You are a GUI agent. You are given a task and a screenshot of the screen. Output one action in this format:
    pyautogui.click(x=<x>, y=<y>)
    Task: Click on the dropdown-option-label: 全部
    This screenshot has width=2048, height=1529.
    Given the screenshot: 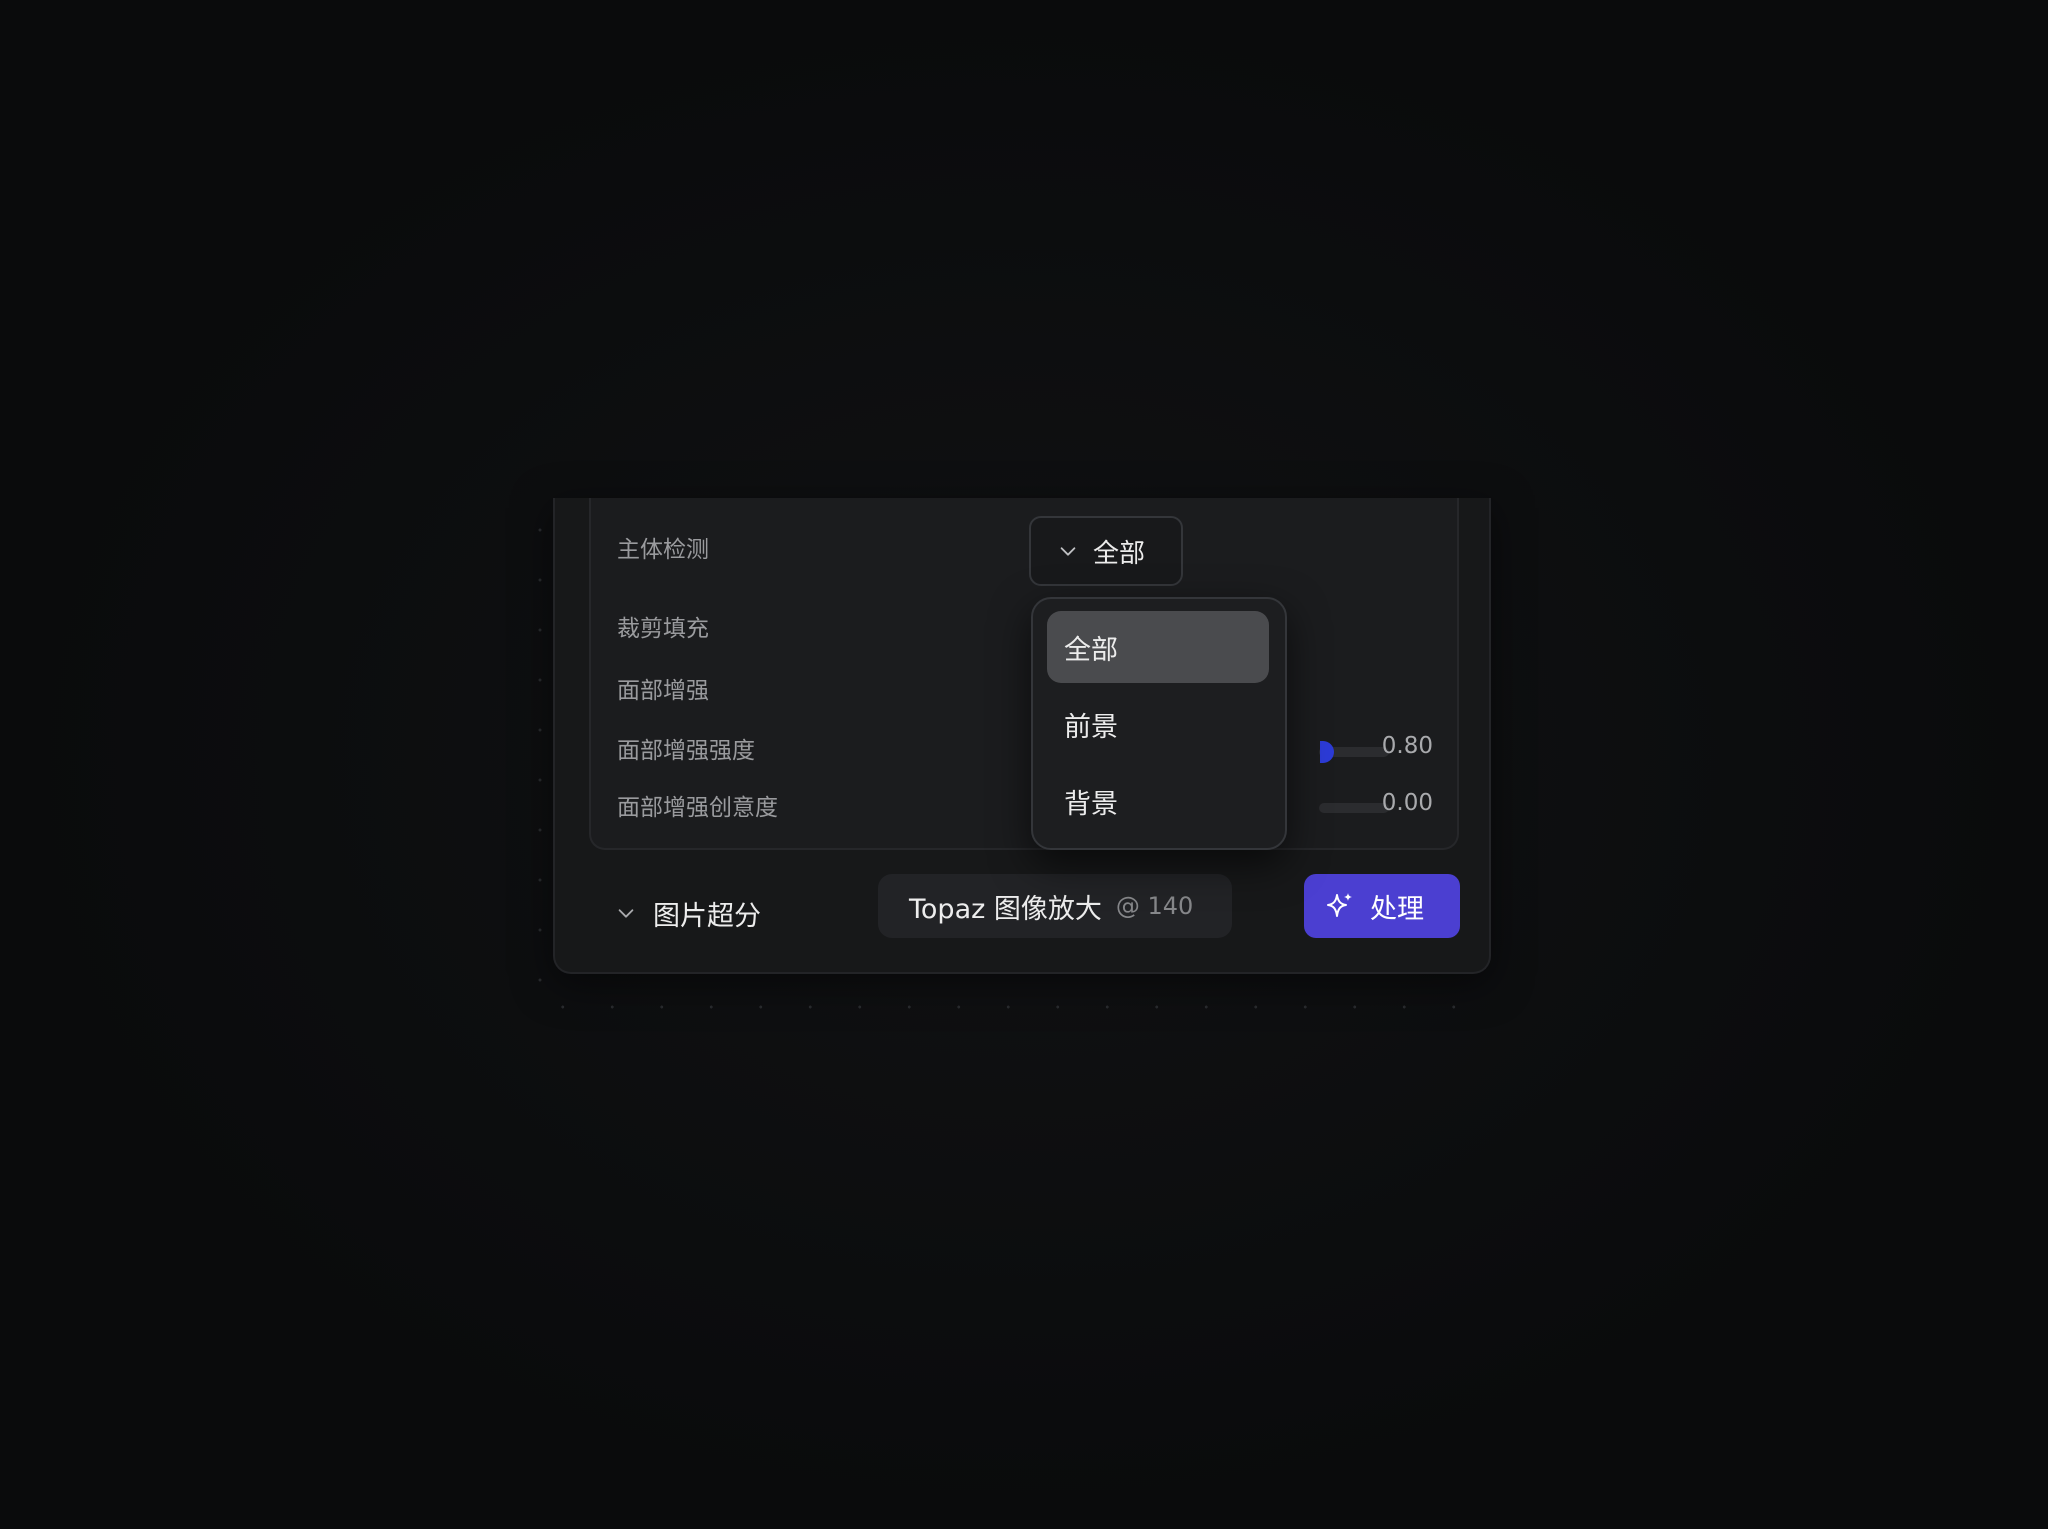 What is the action you would take?
    pyautogui.click(x=1091, y=650)
    